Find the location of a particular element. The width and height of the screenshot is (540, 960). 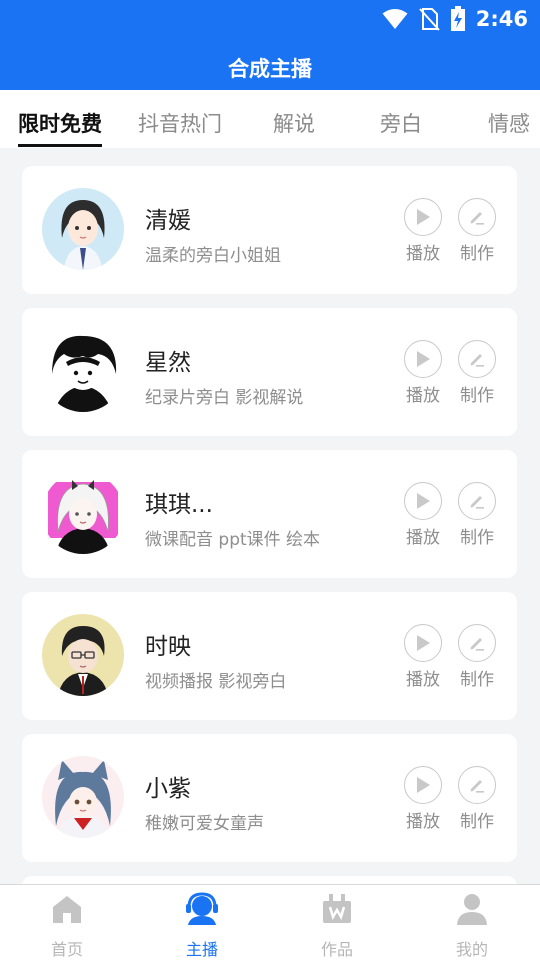

anchor-description: 温柔的旁白小姐姐 is located at coordinates (213, 256).